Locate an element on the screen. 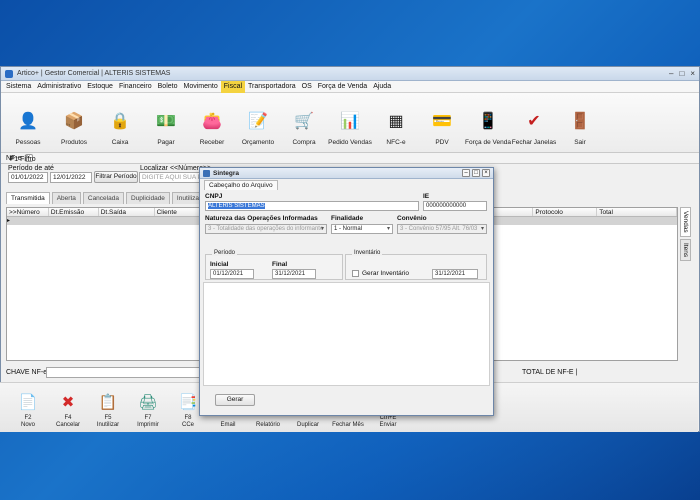 This screenshot has width=700, height=500. bottom-button-label: Imprimir is located at coordinates (148, 425).